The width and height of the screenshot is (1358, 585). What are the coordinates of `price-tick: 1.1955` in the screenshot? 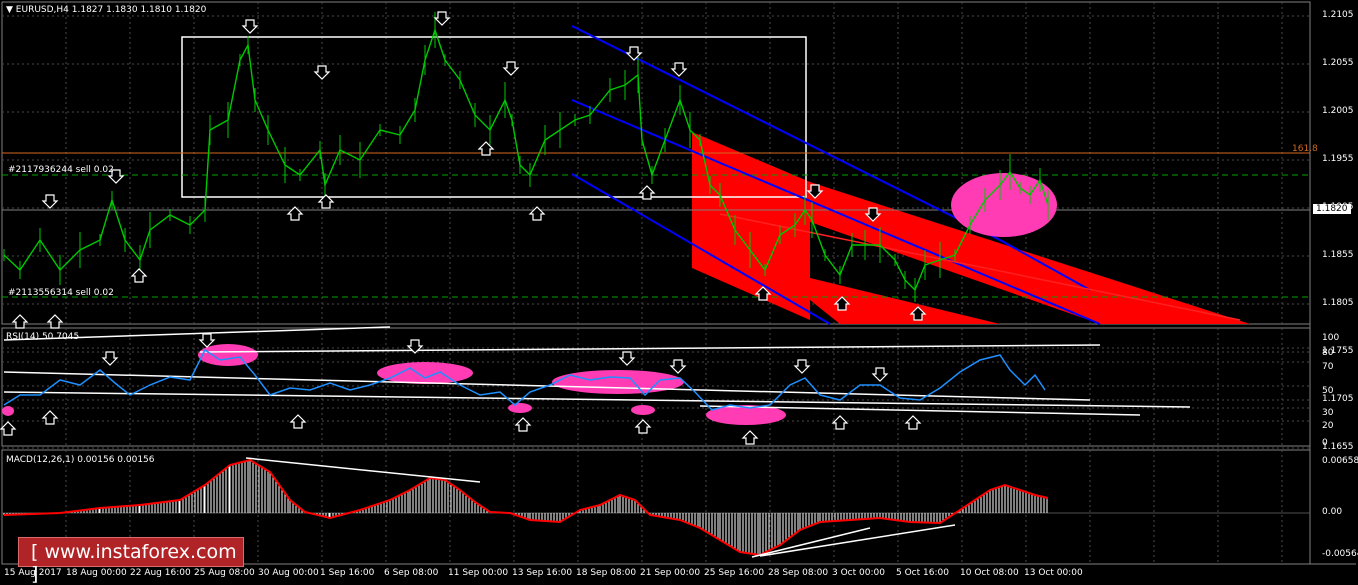 It's located at (1338, 159).